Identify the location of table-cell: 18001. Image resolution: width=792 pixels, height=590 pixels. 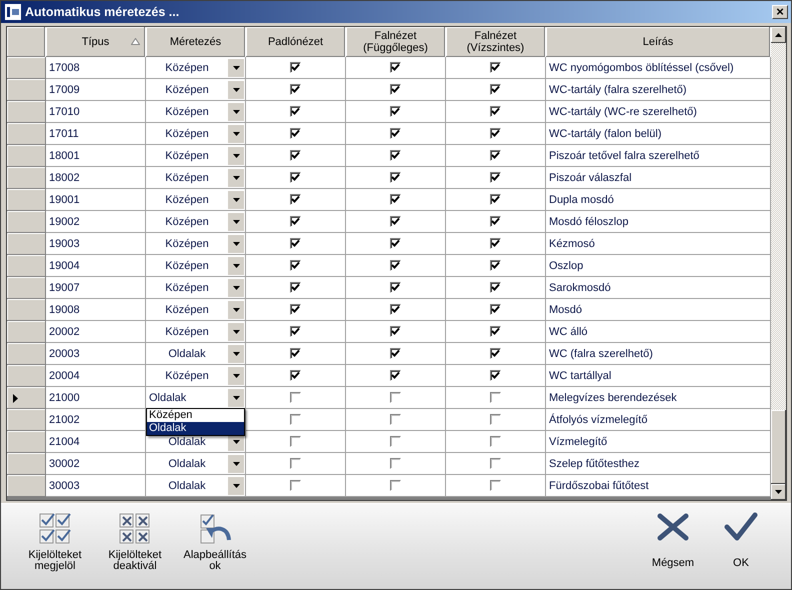
(96, 156).